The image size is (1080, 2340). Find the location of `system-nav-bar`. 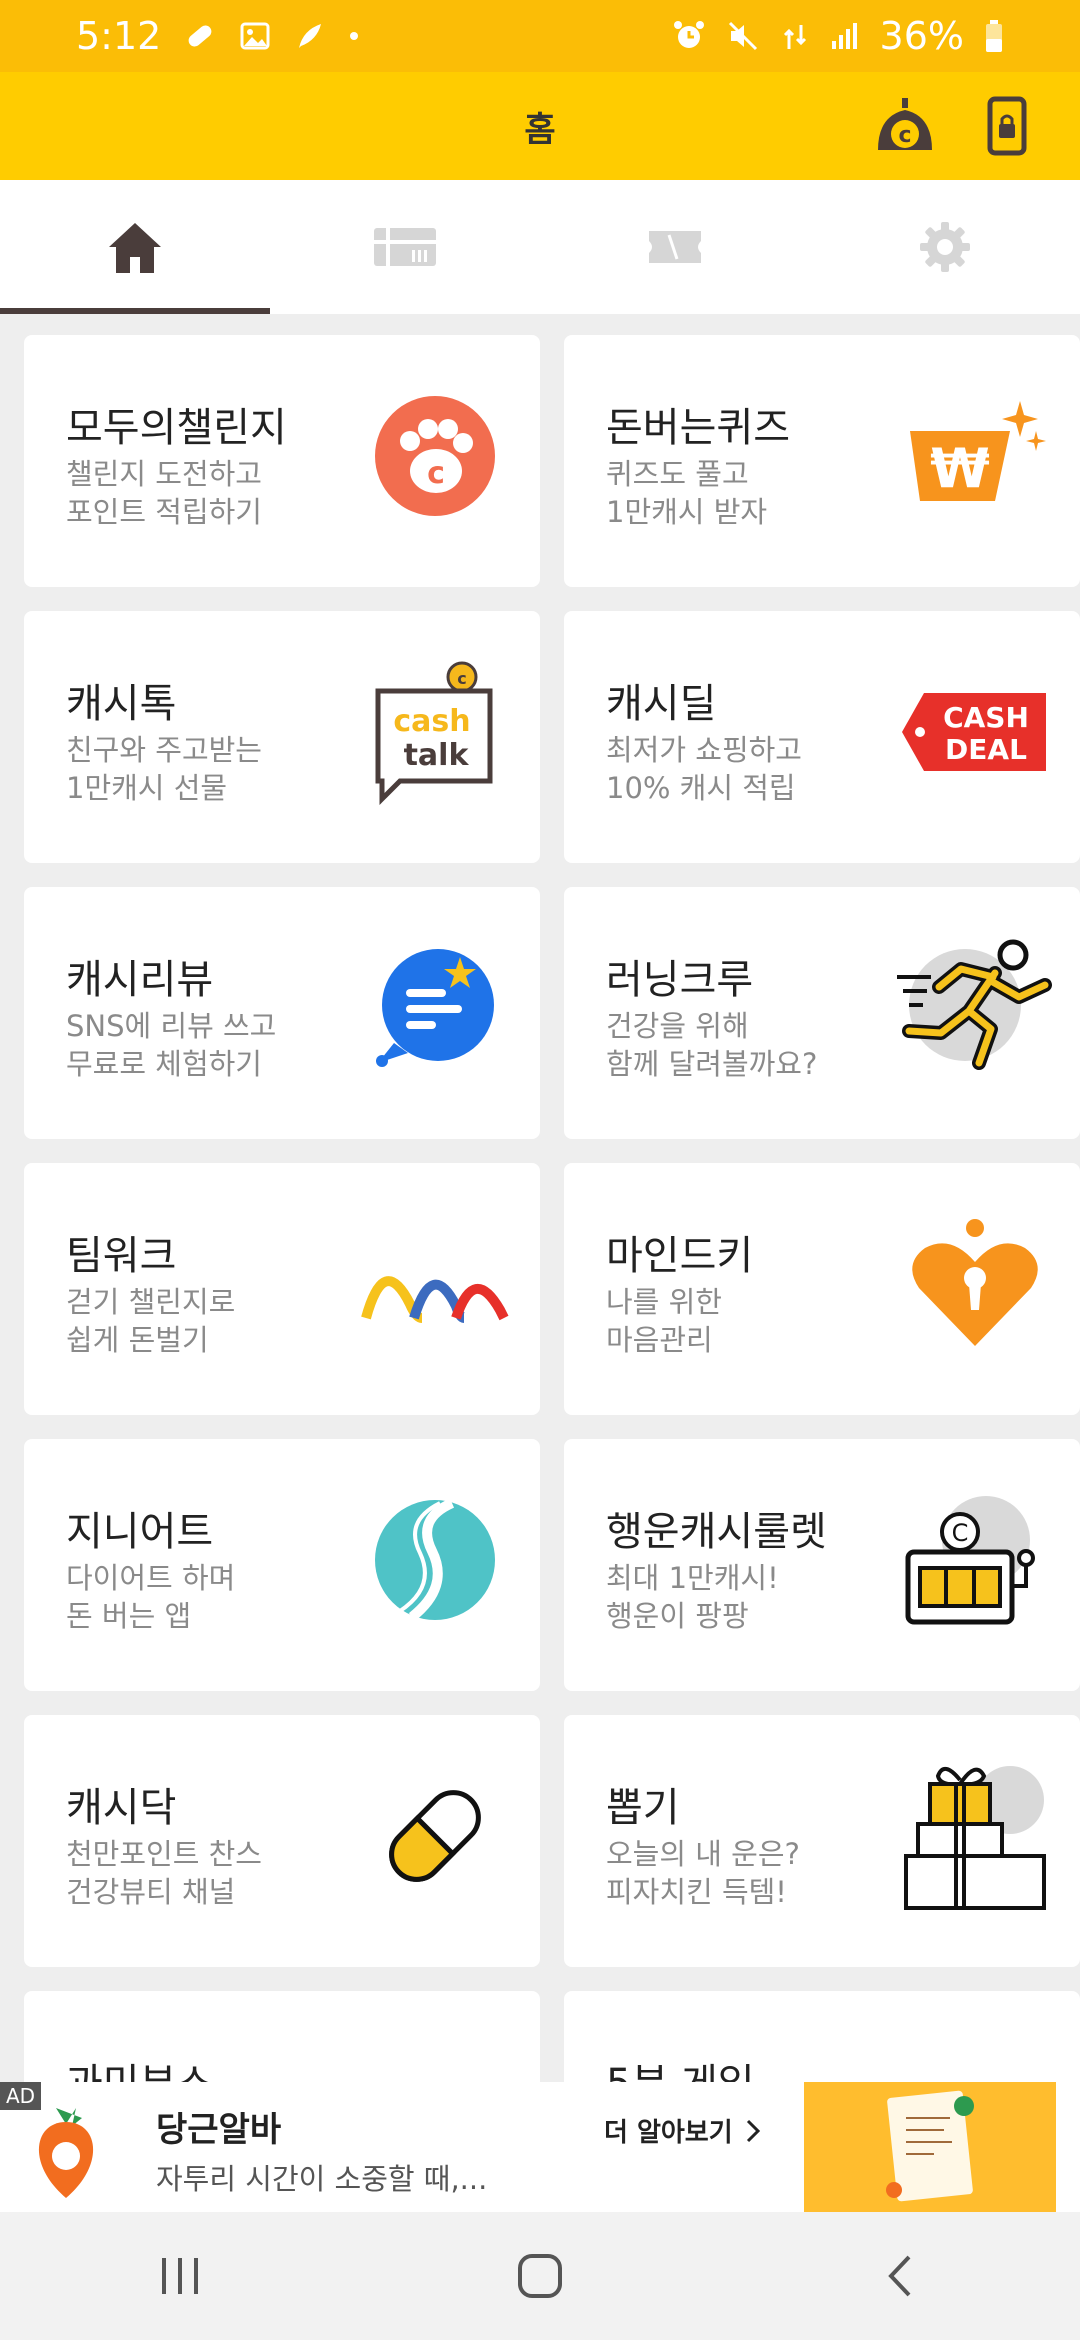

system-nav-bar is located at coordinates (540, 2276).